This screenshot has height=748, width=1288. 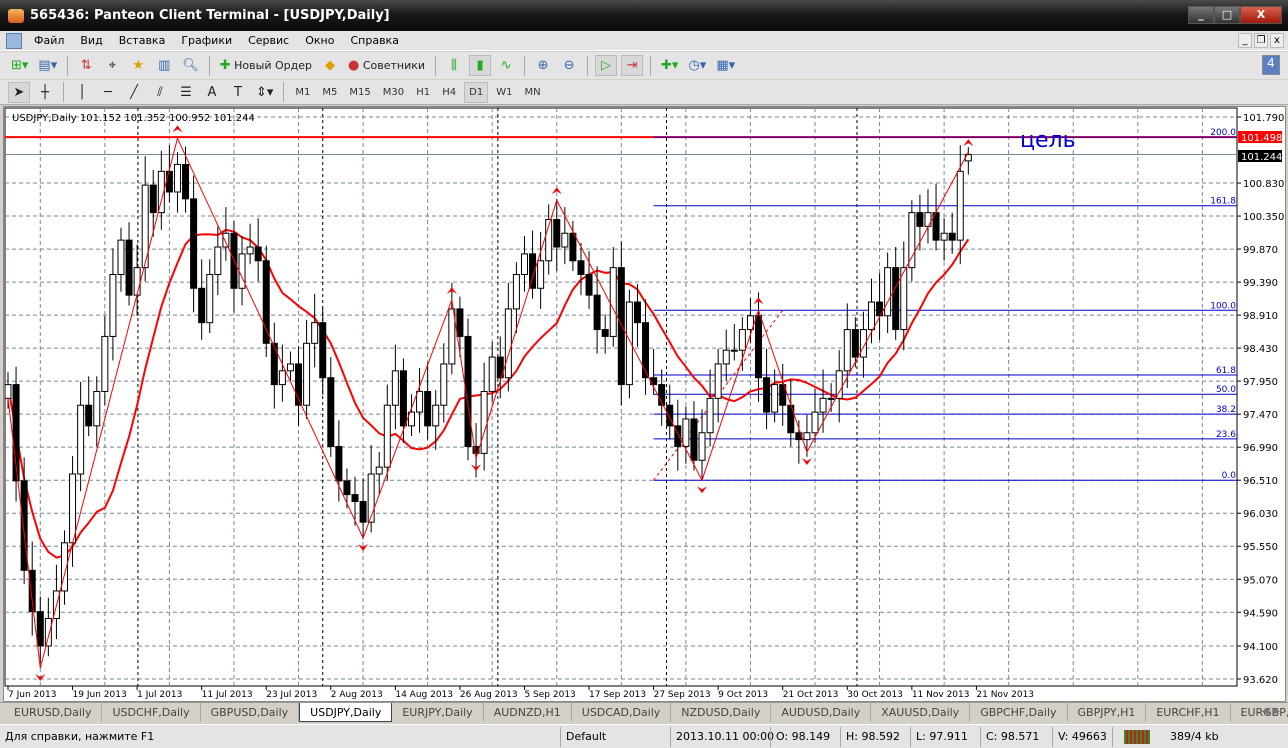 I want to click on x-tick-label: 21 Nov 2013, so click(x=1005, y=695).